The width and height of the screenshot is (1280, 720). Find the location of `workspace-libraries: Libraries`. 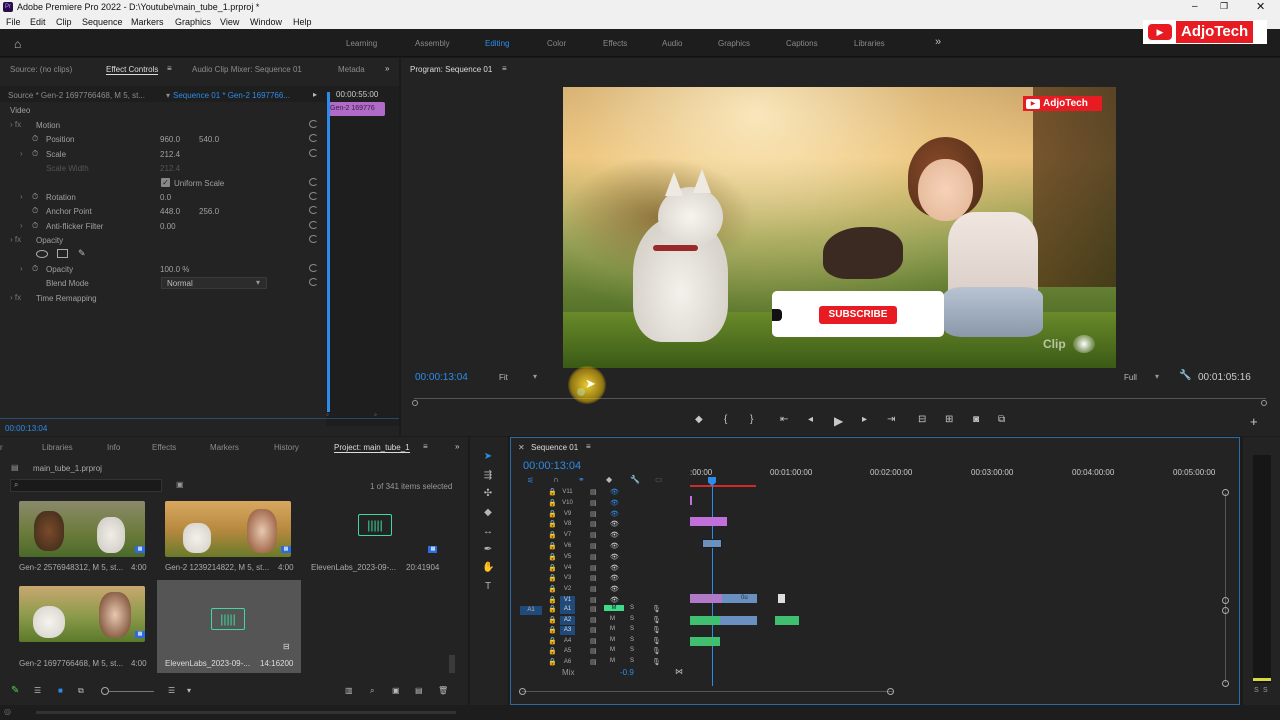

workspace-libraries: Libraries is located at coordinates (869, 43).